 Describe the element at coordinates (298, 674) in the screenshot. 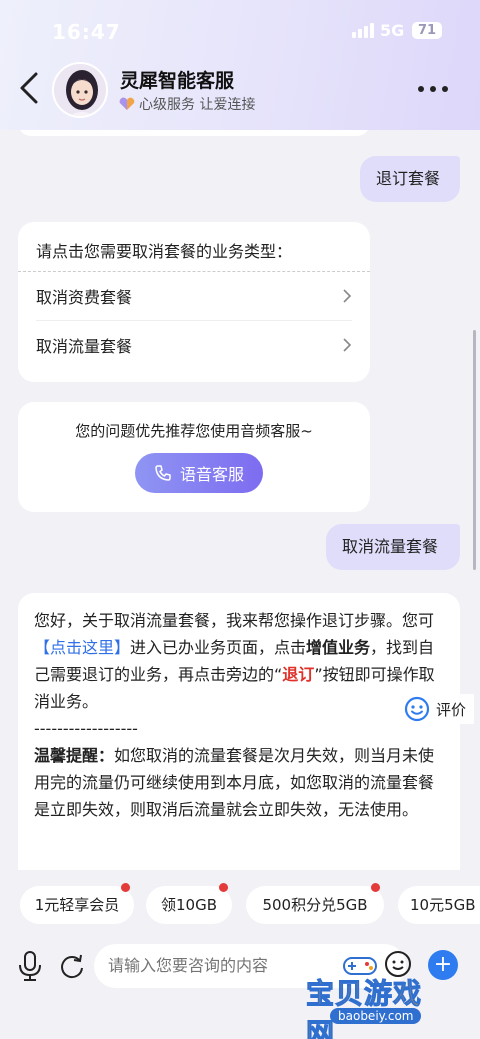

I see `unsubscribe-highlight: 退订` at that location.